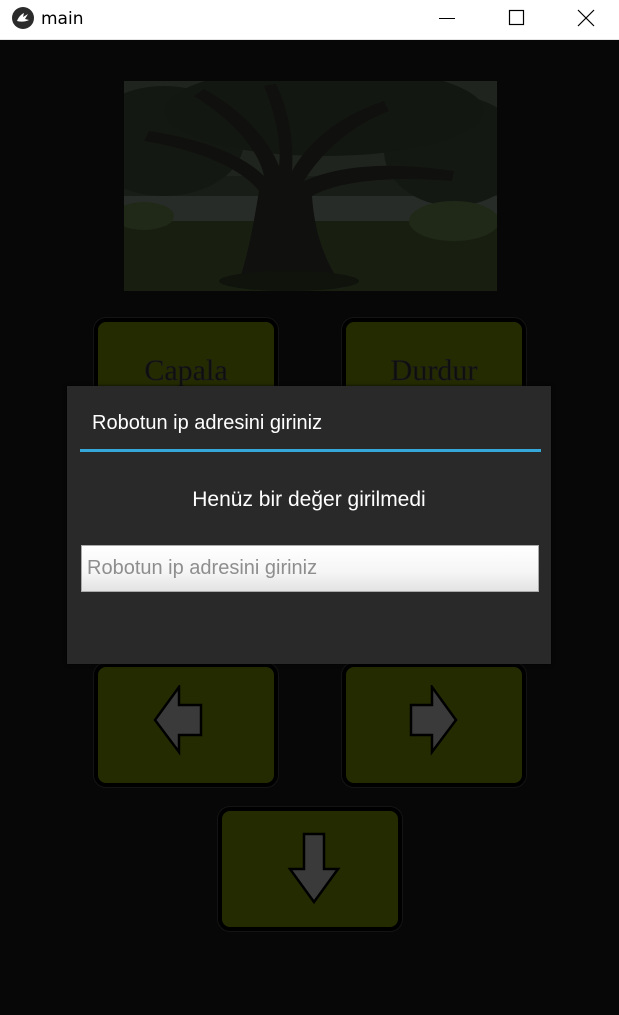 Image resolution: width=619 pixels, height=1015 pixels. Describe the element at coordinates (310, 450) in the screenshot. I see `dialog-title-divider` at that location.